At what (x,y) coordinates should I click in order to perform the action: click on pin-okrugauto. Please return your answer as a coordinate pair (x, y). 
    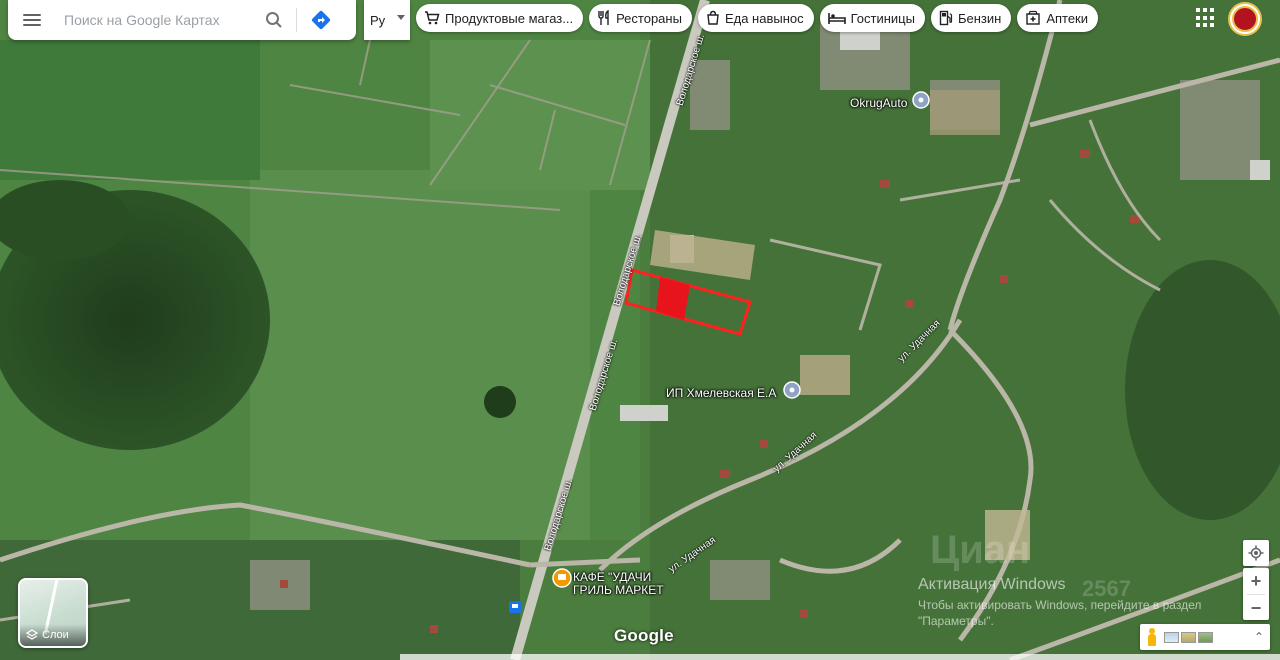
    Looking at the image, I should click on (921, 100).